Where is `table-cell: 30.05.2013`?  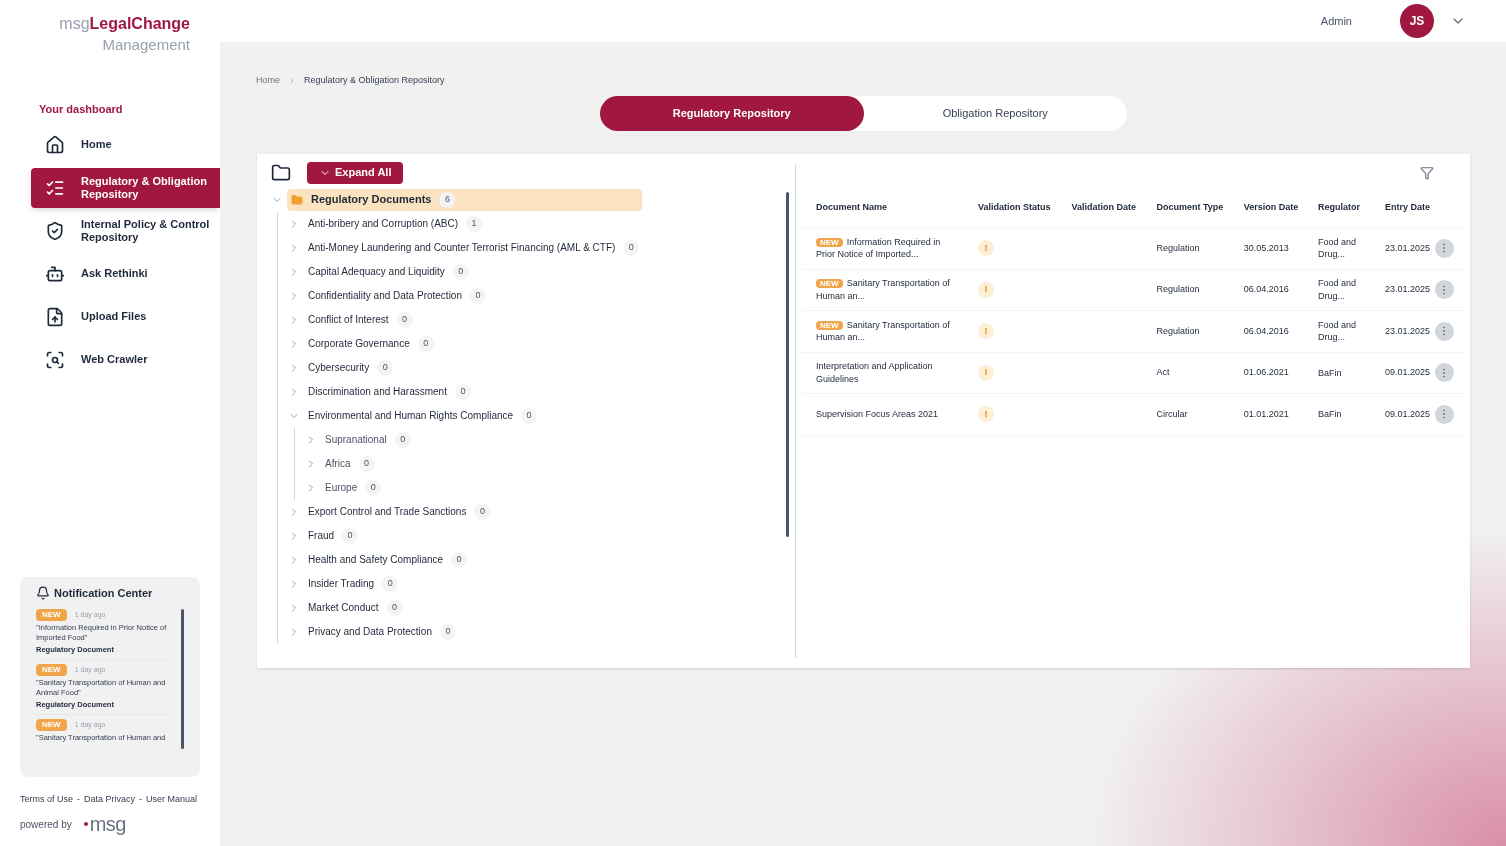 table-cell: 30.05.2013 is located at coordinates (1266, 247).